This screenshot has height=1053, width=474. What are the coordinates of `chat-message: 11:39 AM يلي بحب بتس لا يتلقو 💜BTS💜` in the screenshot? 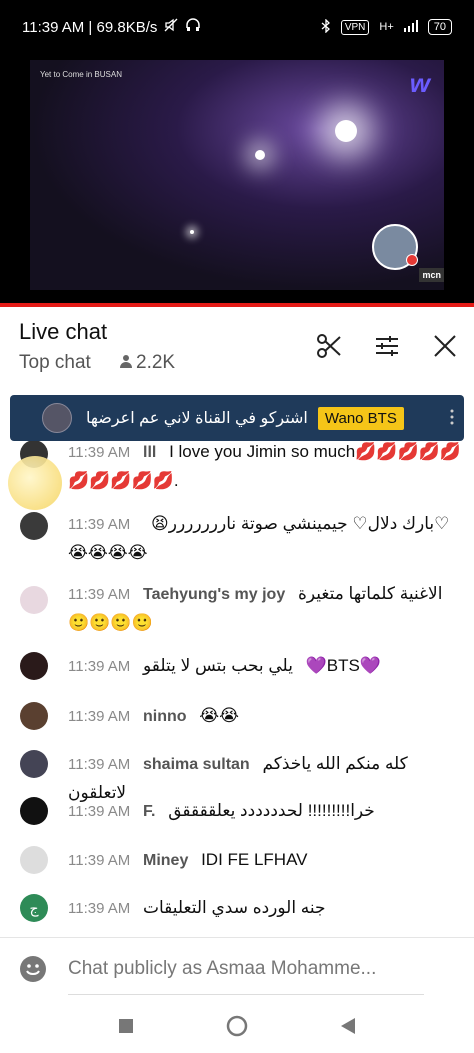 It's located at (237, 672).